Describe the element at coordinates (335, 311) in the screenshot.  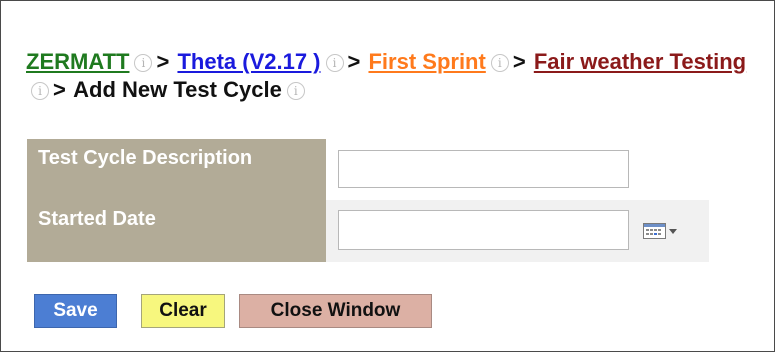
I see `close-window-button: Close Window` at that location.